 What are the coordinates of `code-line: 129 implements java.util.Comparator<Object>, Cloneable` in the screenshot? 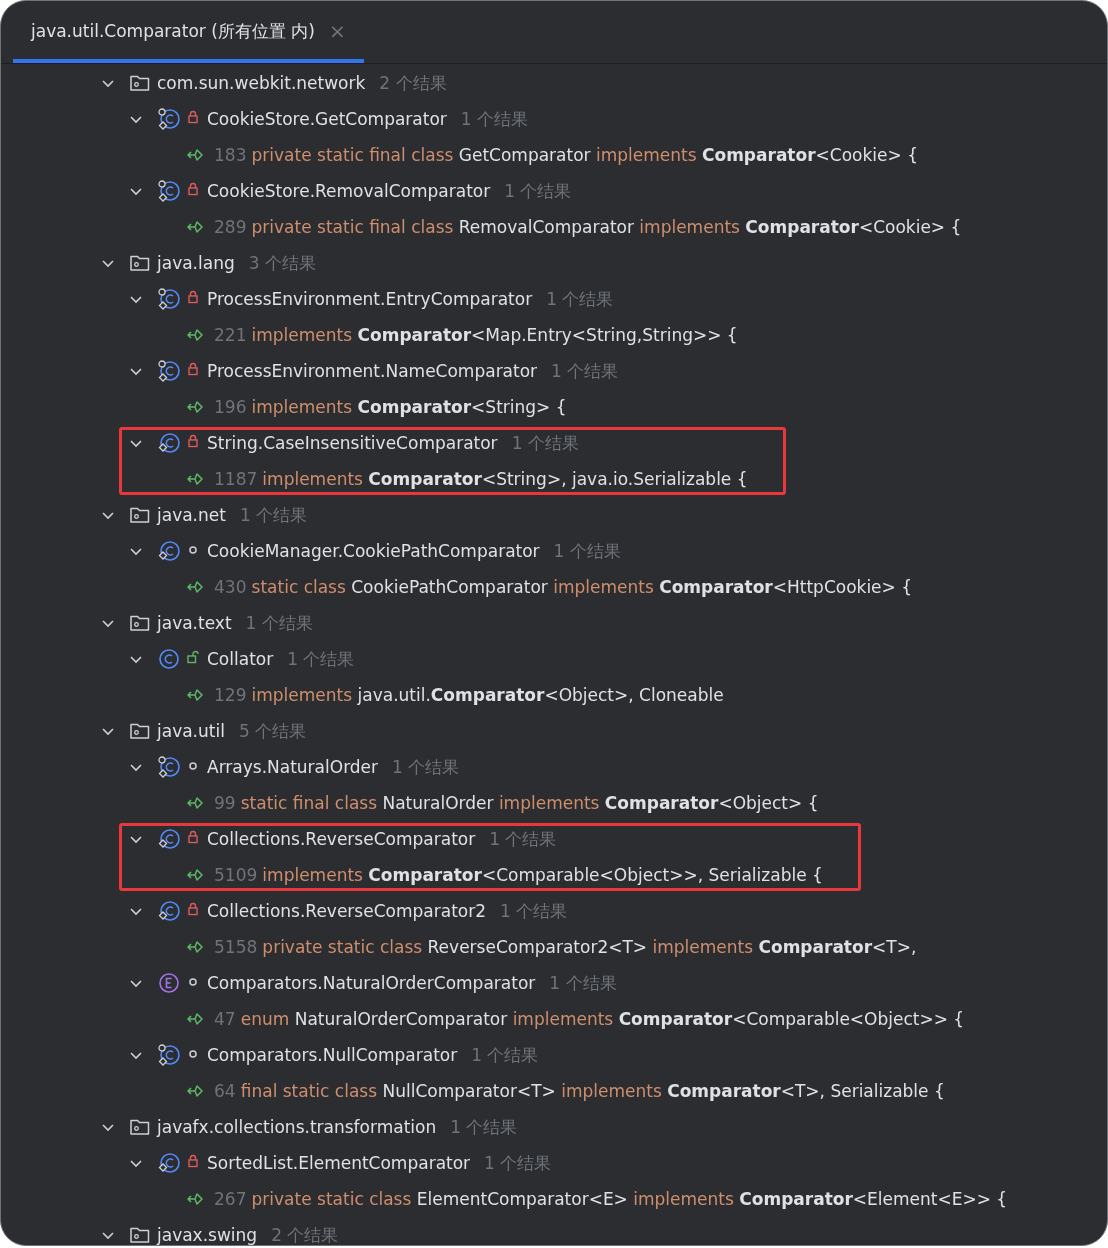 It's located at (469, 695).